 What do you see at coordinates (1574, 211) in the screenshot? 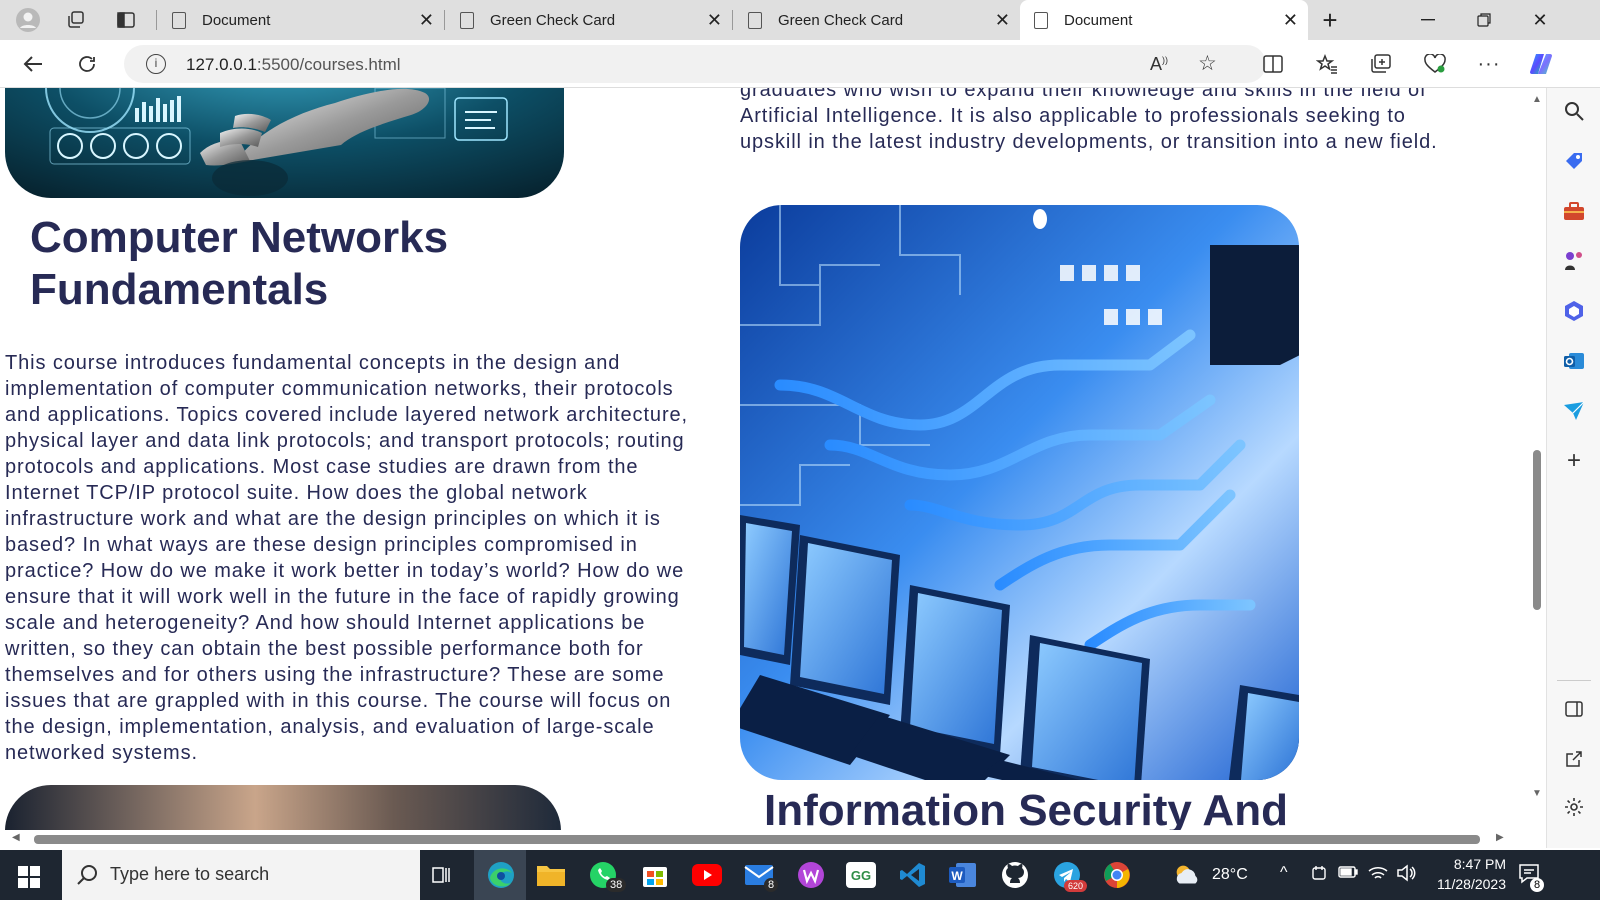
I see `tools-icon` at bounding box center [1574, 211].